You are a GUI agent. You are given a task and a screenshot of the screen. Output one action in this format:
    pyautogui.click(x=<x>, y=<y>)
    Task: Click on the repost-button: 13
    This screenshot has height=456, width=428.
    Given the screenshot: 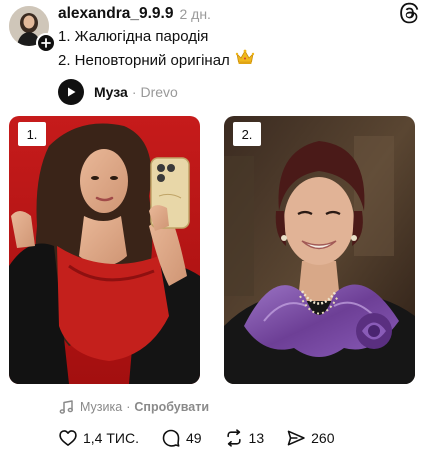 What is the action you would take?
    pyautogui.click(x=244, y=438)
    